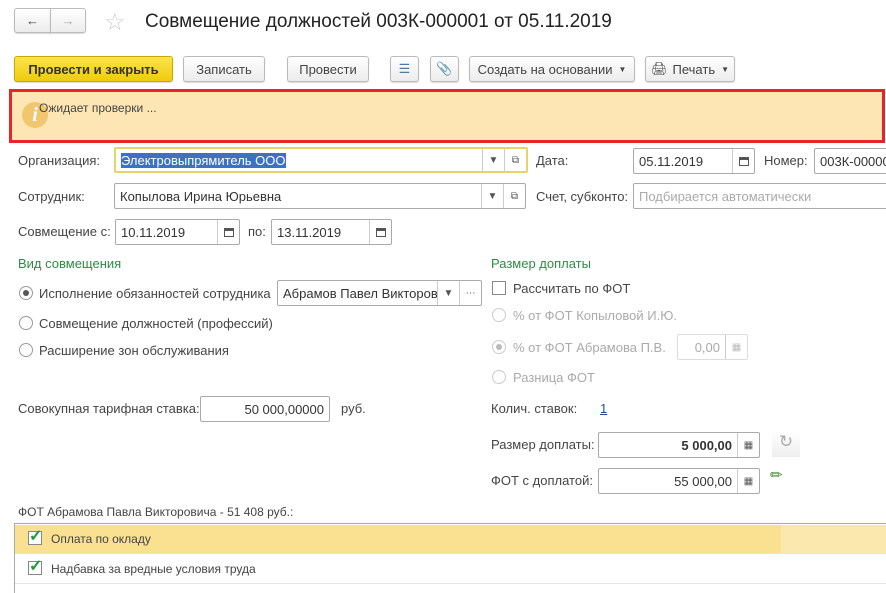  Describe the element at coordinates (603, 408) in the screenshot. I see `count-link: 1` at that location.